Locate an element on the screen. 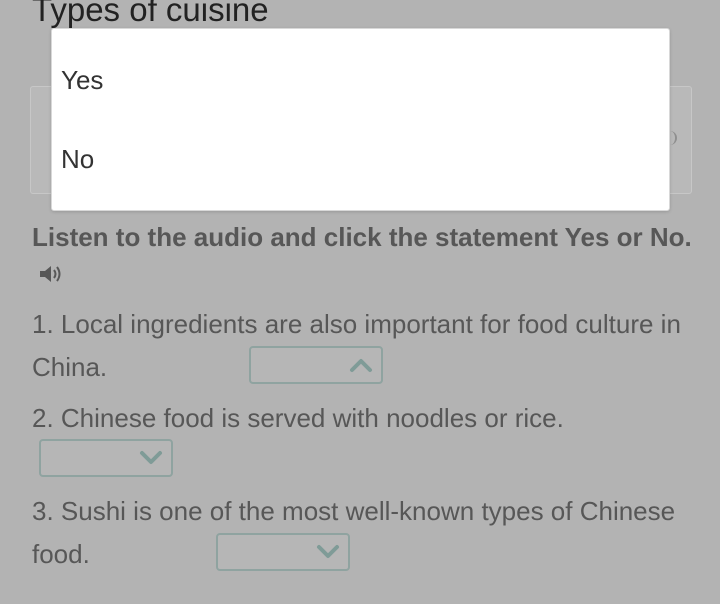 Image resolution: width=720 pixels, height=604 pixels. card-handle is located at coordinates (673, 138).